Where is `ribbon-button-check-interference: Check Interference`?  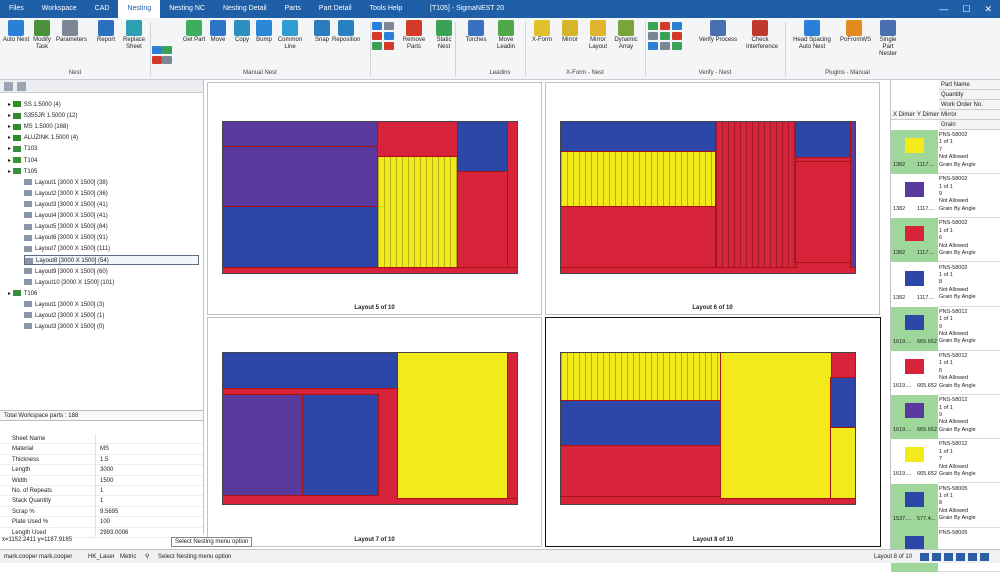
ribbon-button-check-interference: Check Interference is located at coordinates (762, 35).